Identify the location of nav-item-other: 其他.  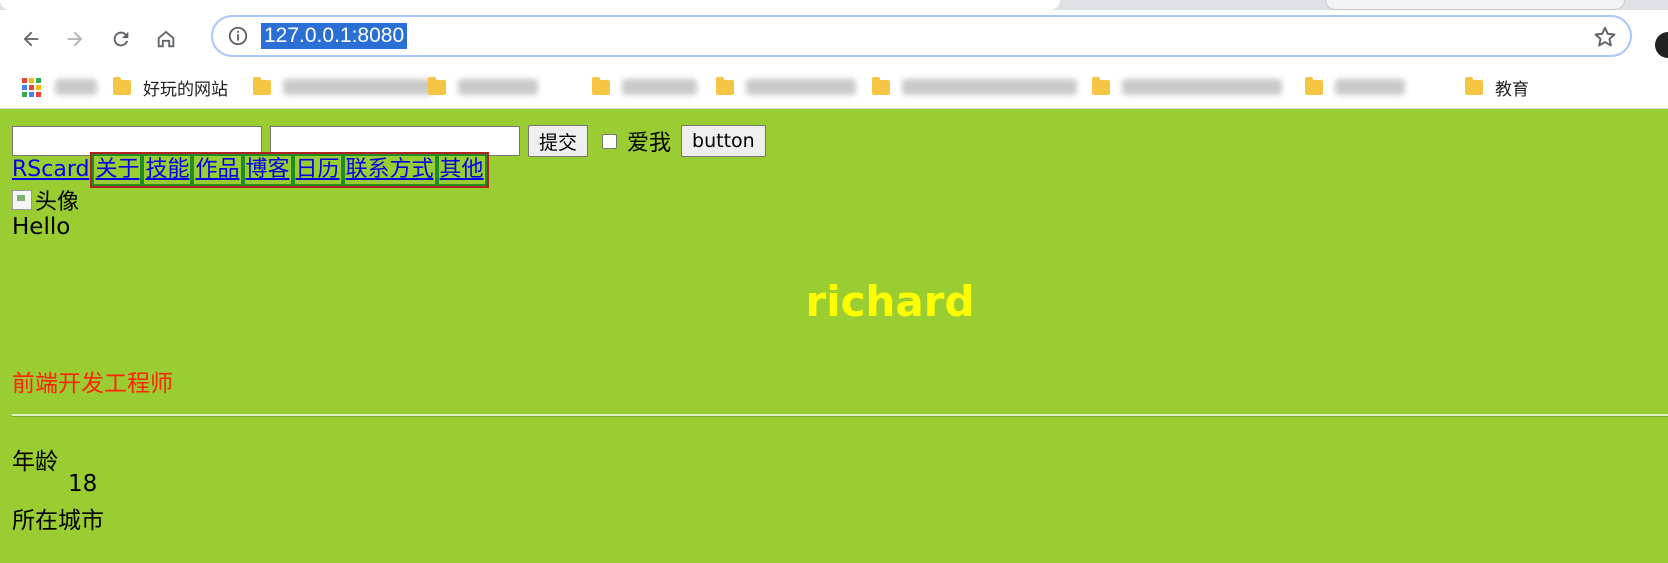
(461, 170).